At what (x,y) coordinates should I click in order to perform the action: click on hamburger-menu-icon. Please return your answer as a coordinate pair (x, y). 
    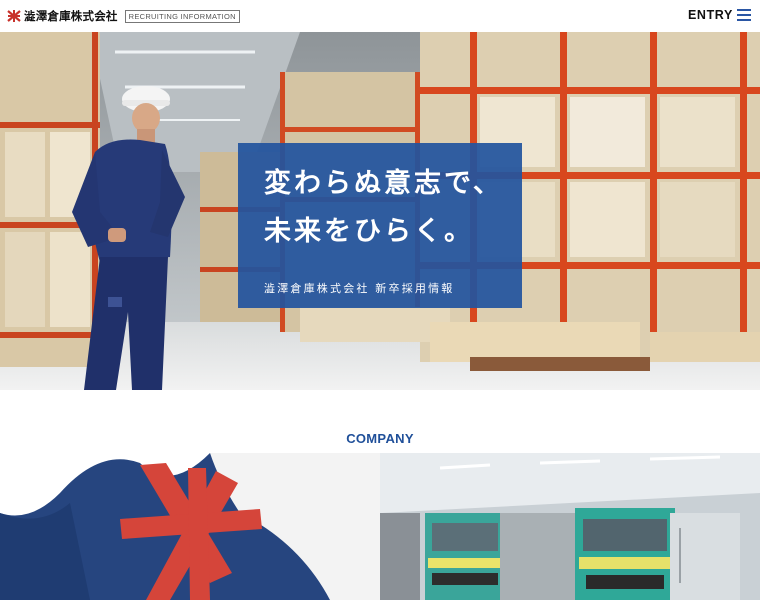
    Looking at the image, I should click on (744, 16).